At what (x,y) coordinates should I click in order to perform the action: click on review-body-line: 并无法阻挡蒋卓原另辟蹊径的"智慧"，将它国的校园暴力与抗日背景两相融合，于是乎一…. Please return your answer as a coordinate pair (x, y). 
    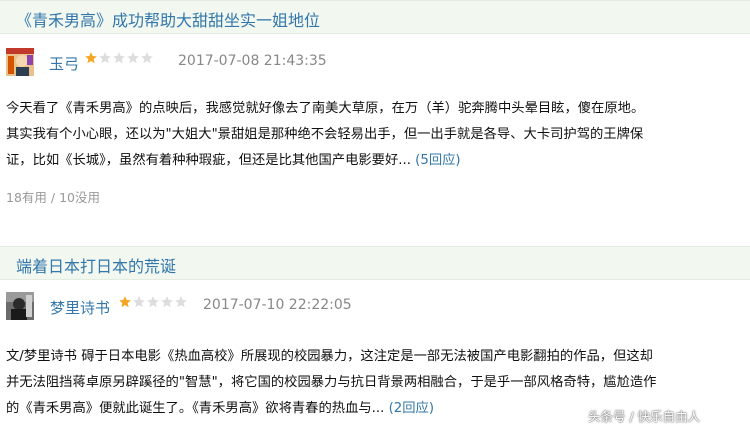
    Looking at the image, I should click on (331, 382).